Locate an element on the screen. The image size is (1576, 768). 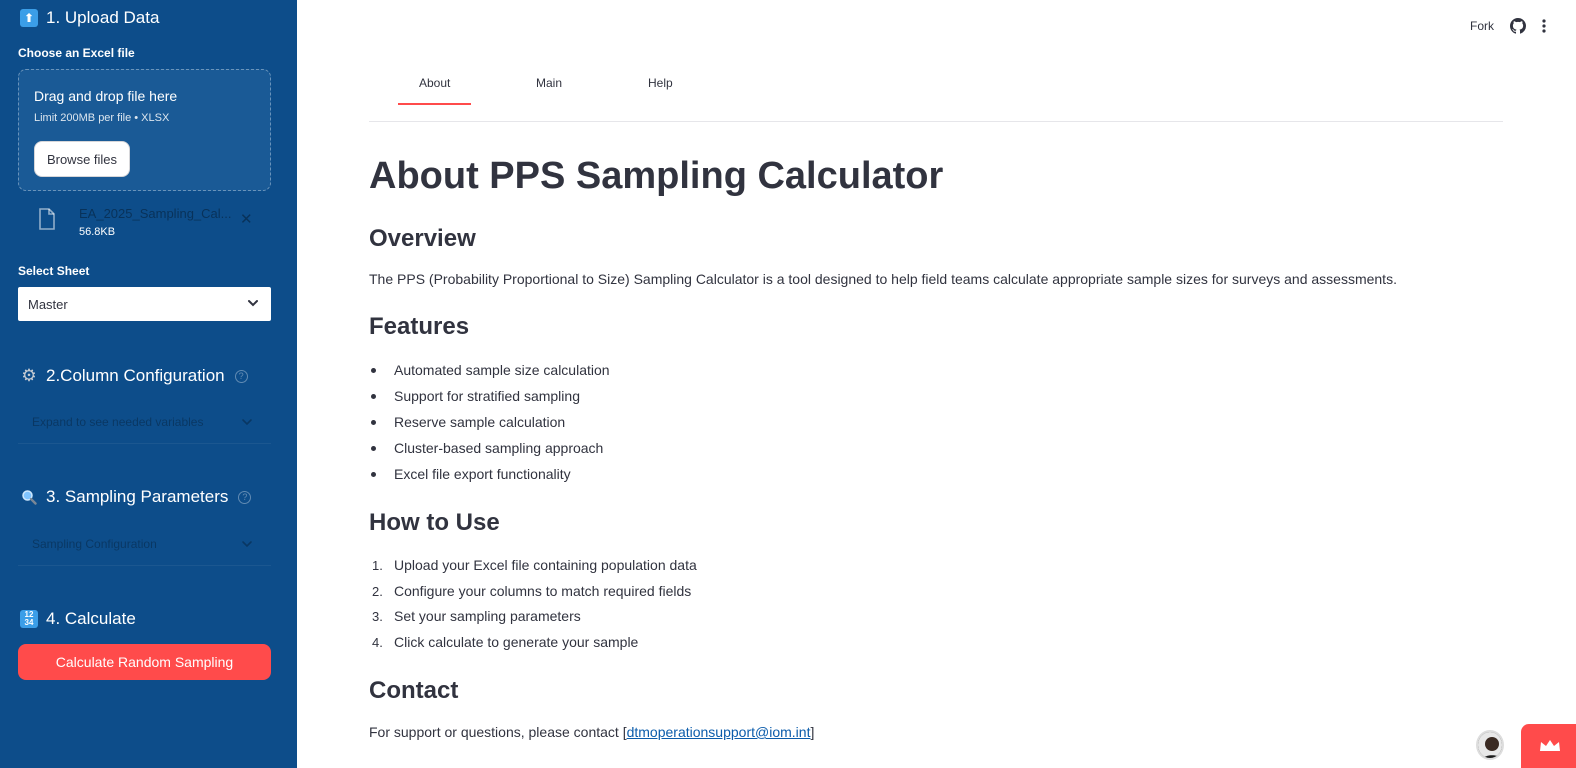
column-config-title-text: 2.Column Configuration is located at coordinates (135, 375).